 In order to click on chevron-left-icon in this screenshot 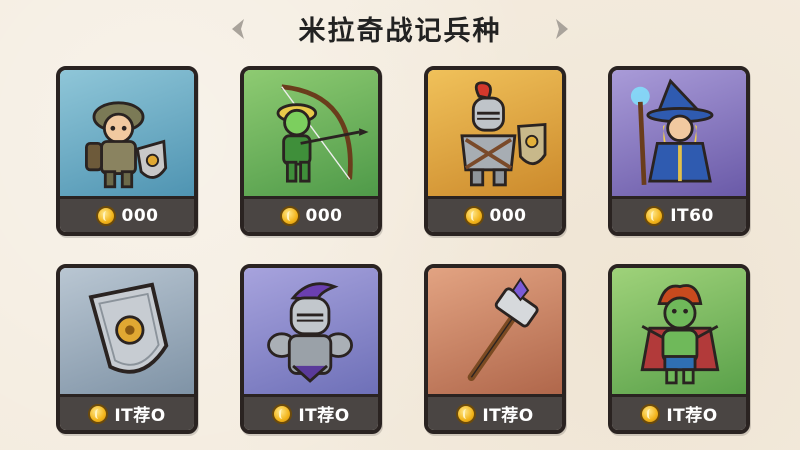, I will do `click(239, 29)`.